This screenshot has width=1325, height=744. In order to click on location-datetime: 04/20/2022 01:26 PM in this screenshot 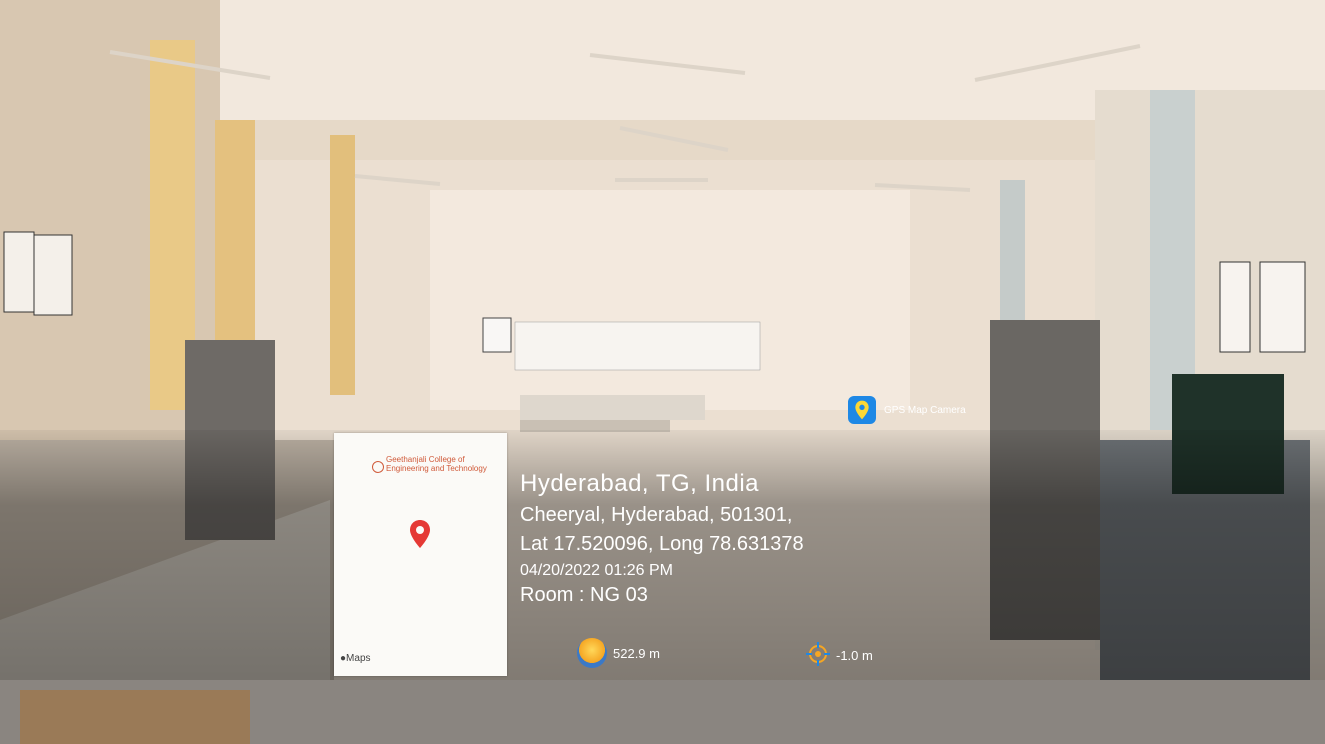, I will do `click(597, 570)`.